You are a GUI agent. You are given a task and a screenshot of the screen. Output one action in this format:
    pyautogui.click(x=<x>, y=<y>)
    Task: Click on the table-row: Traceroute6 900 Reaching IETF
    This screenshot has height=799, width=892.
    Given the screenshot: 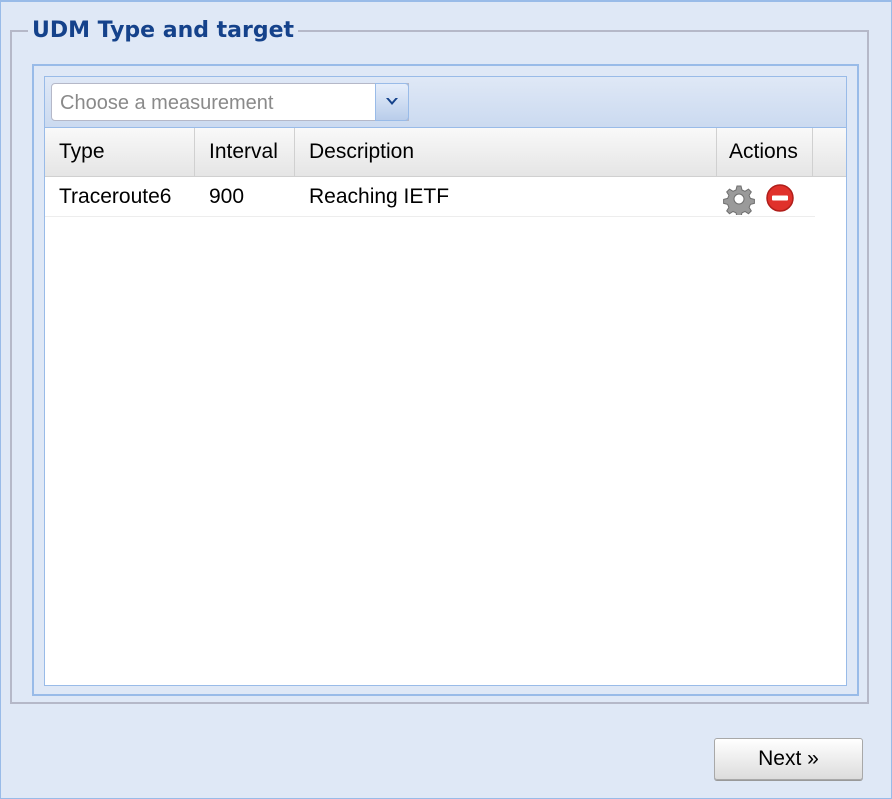 What is the action you would take?
    pyautogui.click(x=430, y=197)
    